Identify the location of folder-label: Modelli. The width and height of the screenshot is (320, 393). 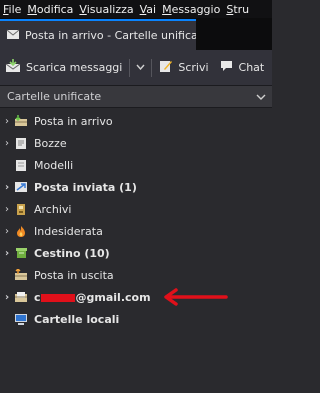
(54, 165).